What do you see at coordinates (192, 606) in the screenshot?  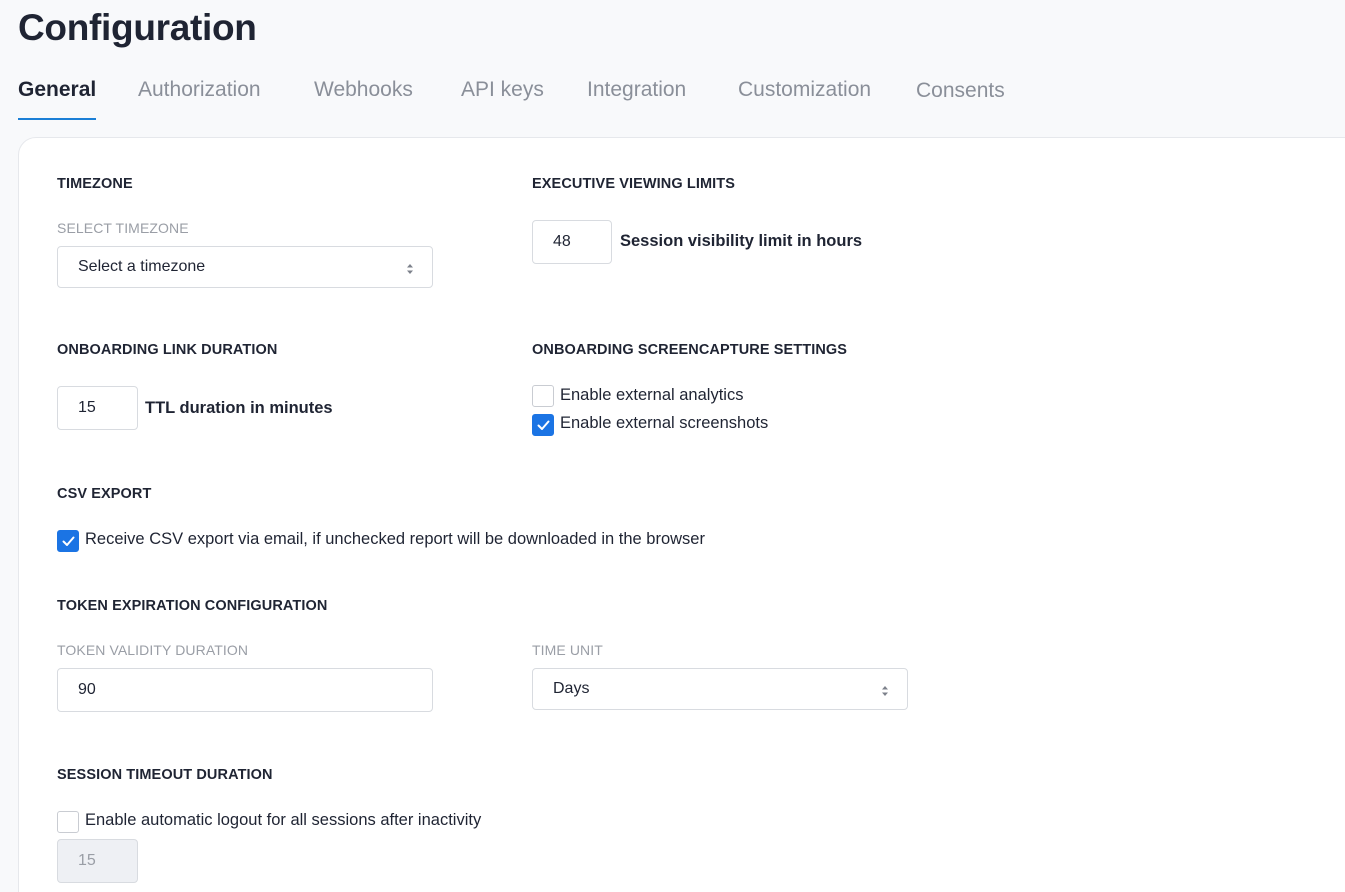 I see `token-expiration-title: TOKEN EXPIRATION CONFIGURATION` at bounding box center [192, 606].